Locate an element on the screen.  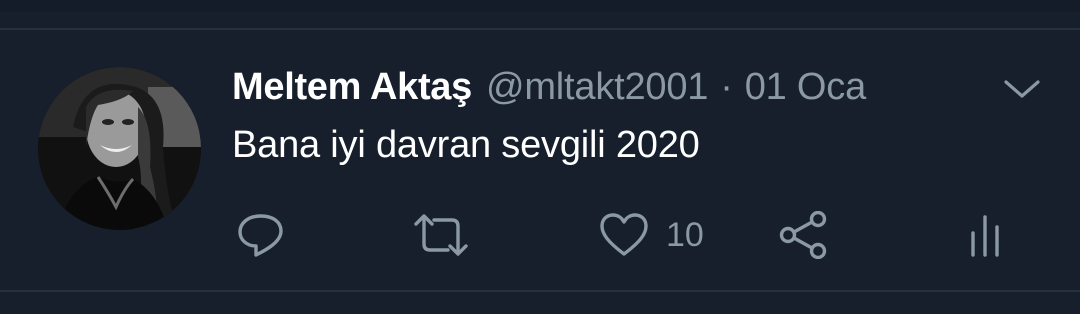
avatar-photo is located at coordinates (119, 148).